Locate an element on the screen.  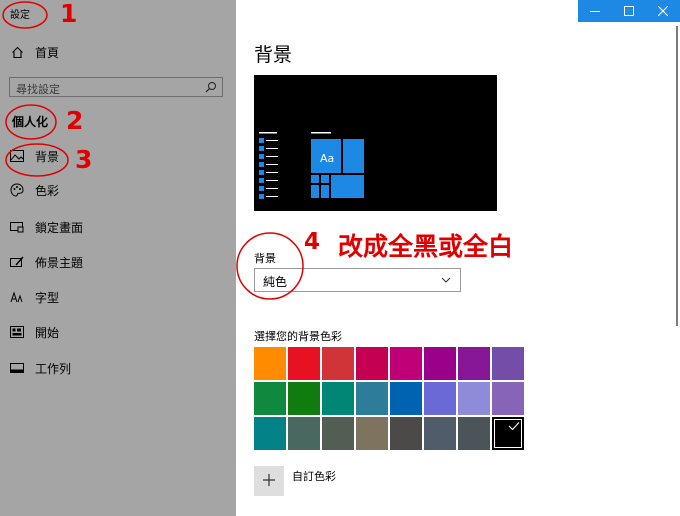
sidebar-item-label: 首頁 is located at coordinates (47, 52).